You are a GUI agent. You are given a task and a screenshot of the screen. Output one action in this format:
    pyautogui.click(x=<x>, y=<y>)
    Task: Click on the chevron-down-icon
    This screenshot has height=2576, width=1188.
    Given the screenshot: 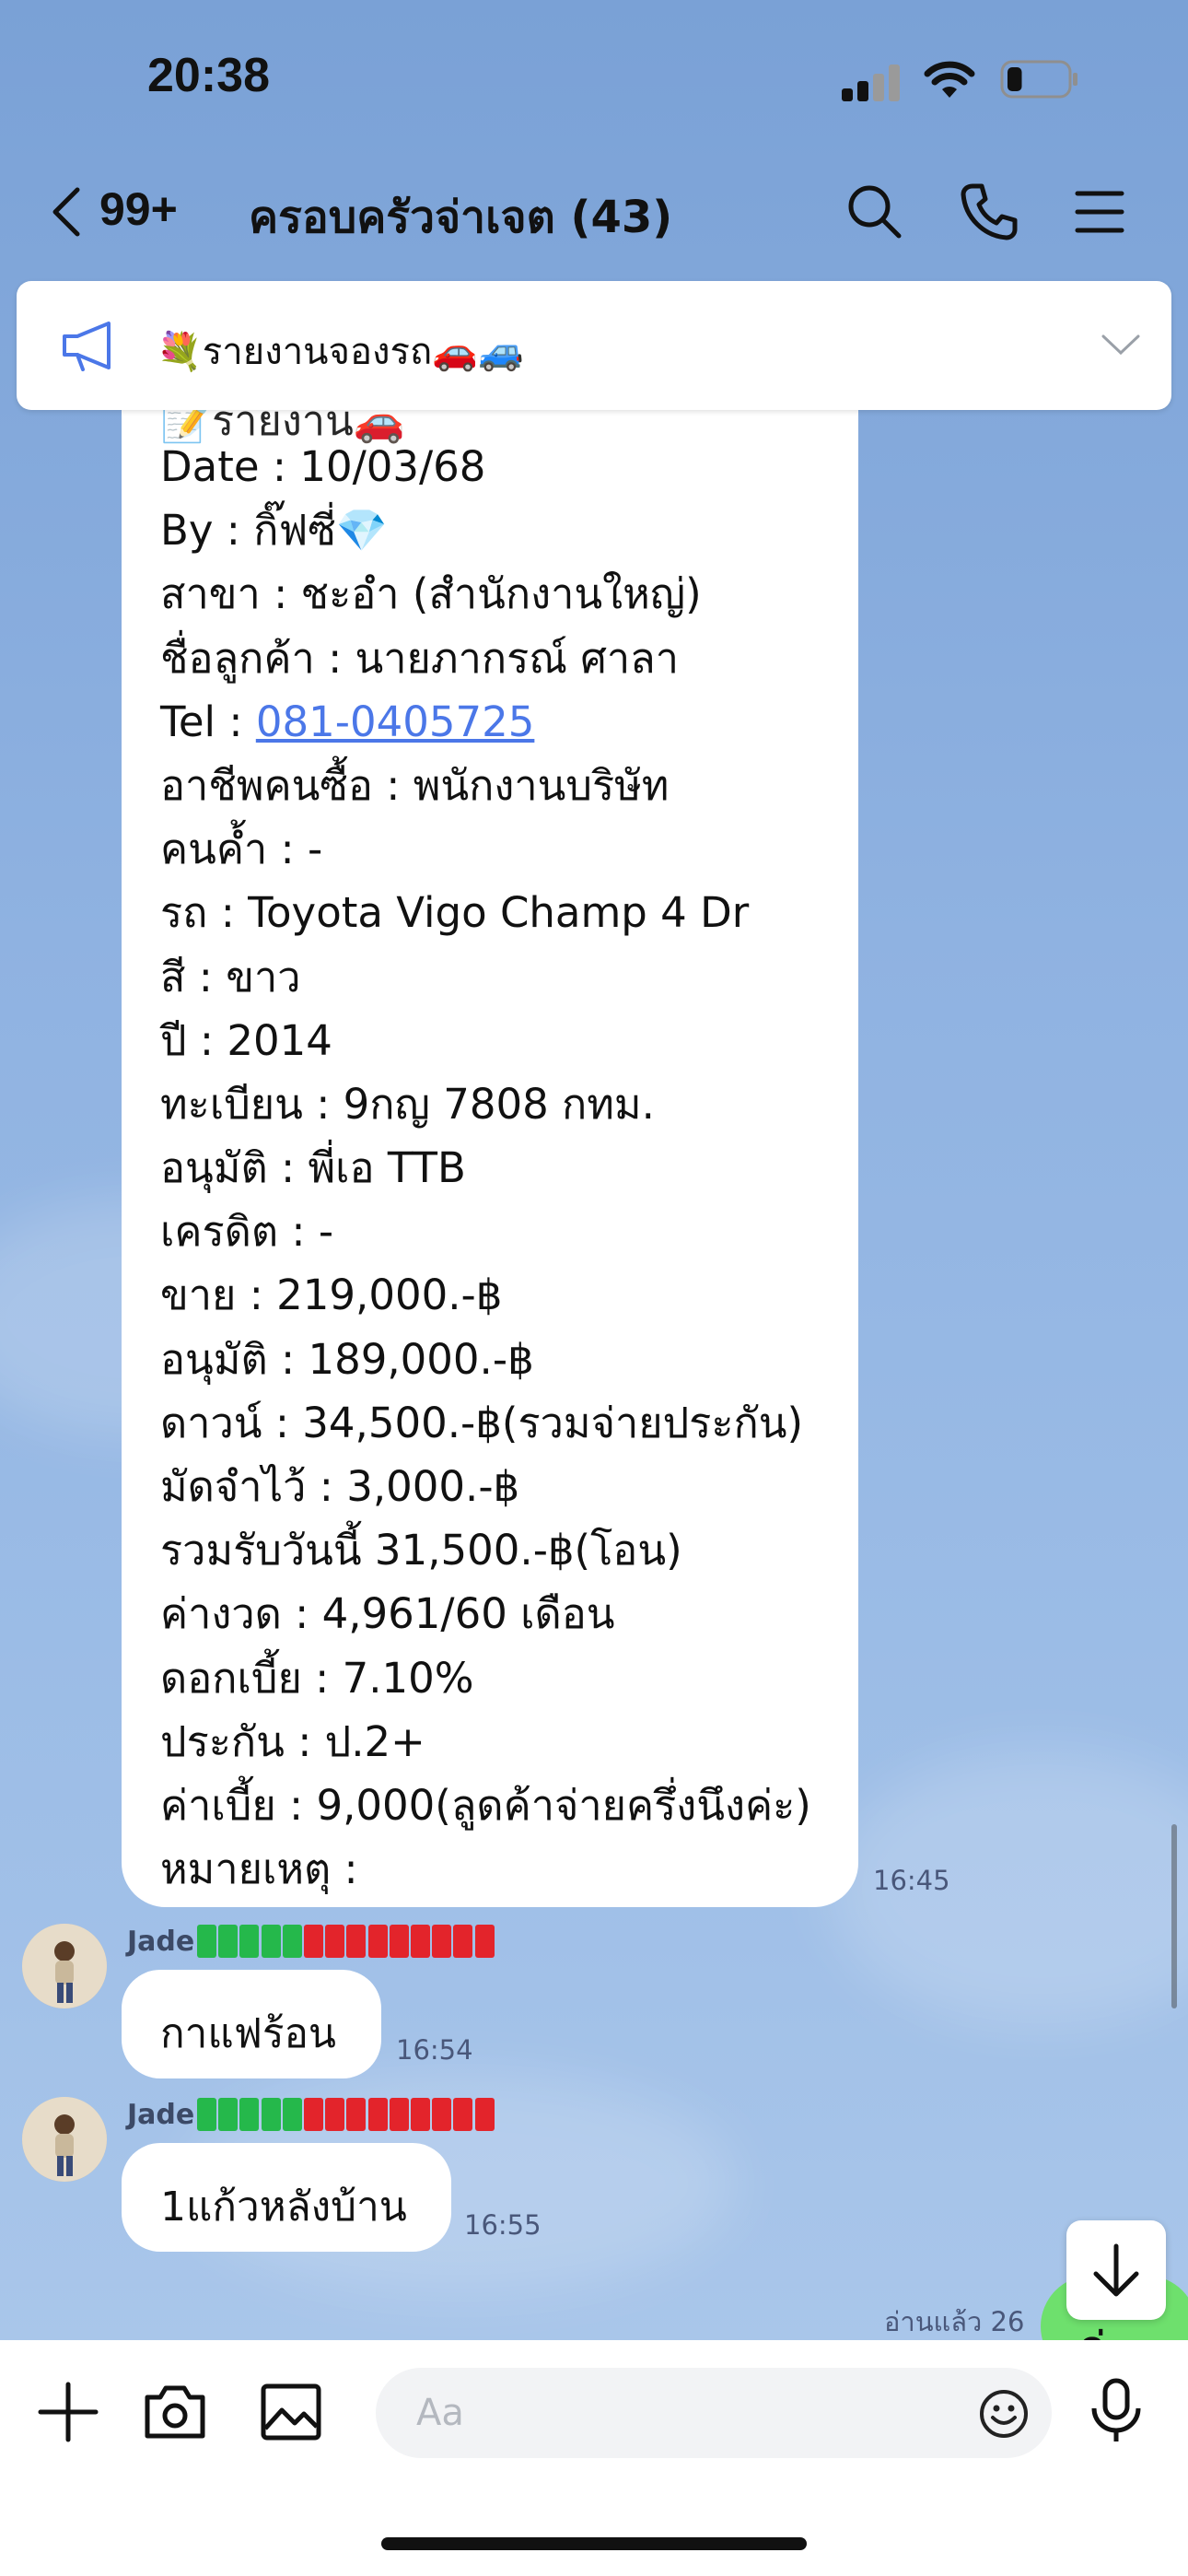 What is the action you would take?
    pyautogui.click(x=1121, y=345)
    